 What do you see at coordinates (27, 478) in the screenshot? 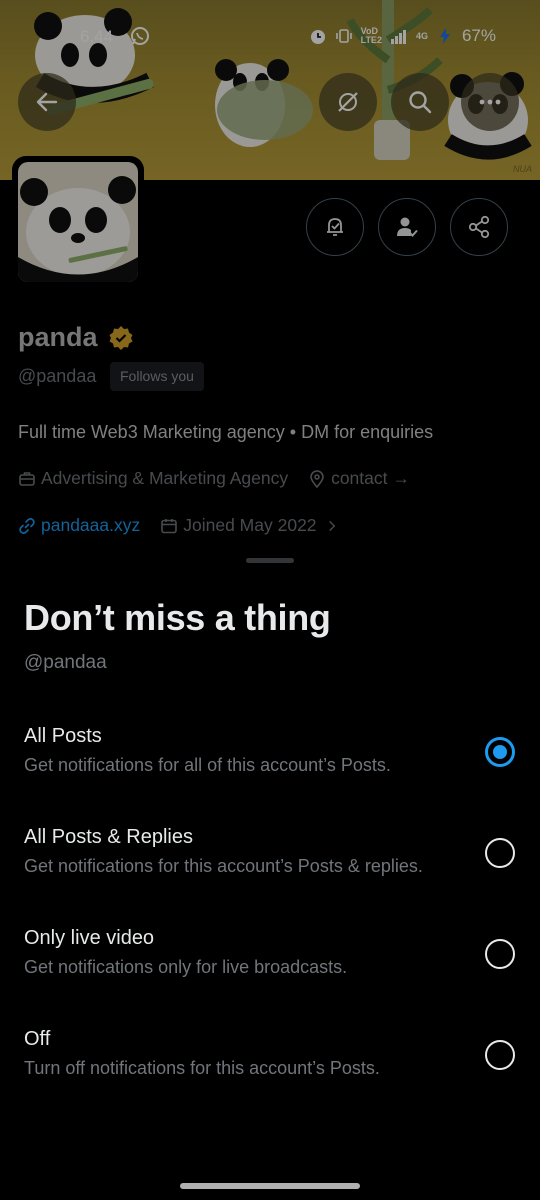
I see `briefcase-icon` at bounding box center [27, 478].